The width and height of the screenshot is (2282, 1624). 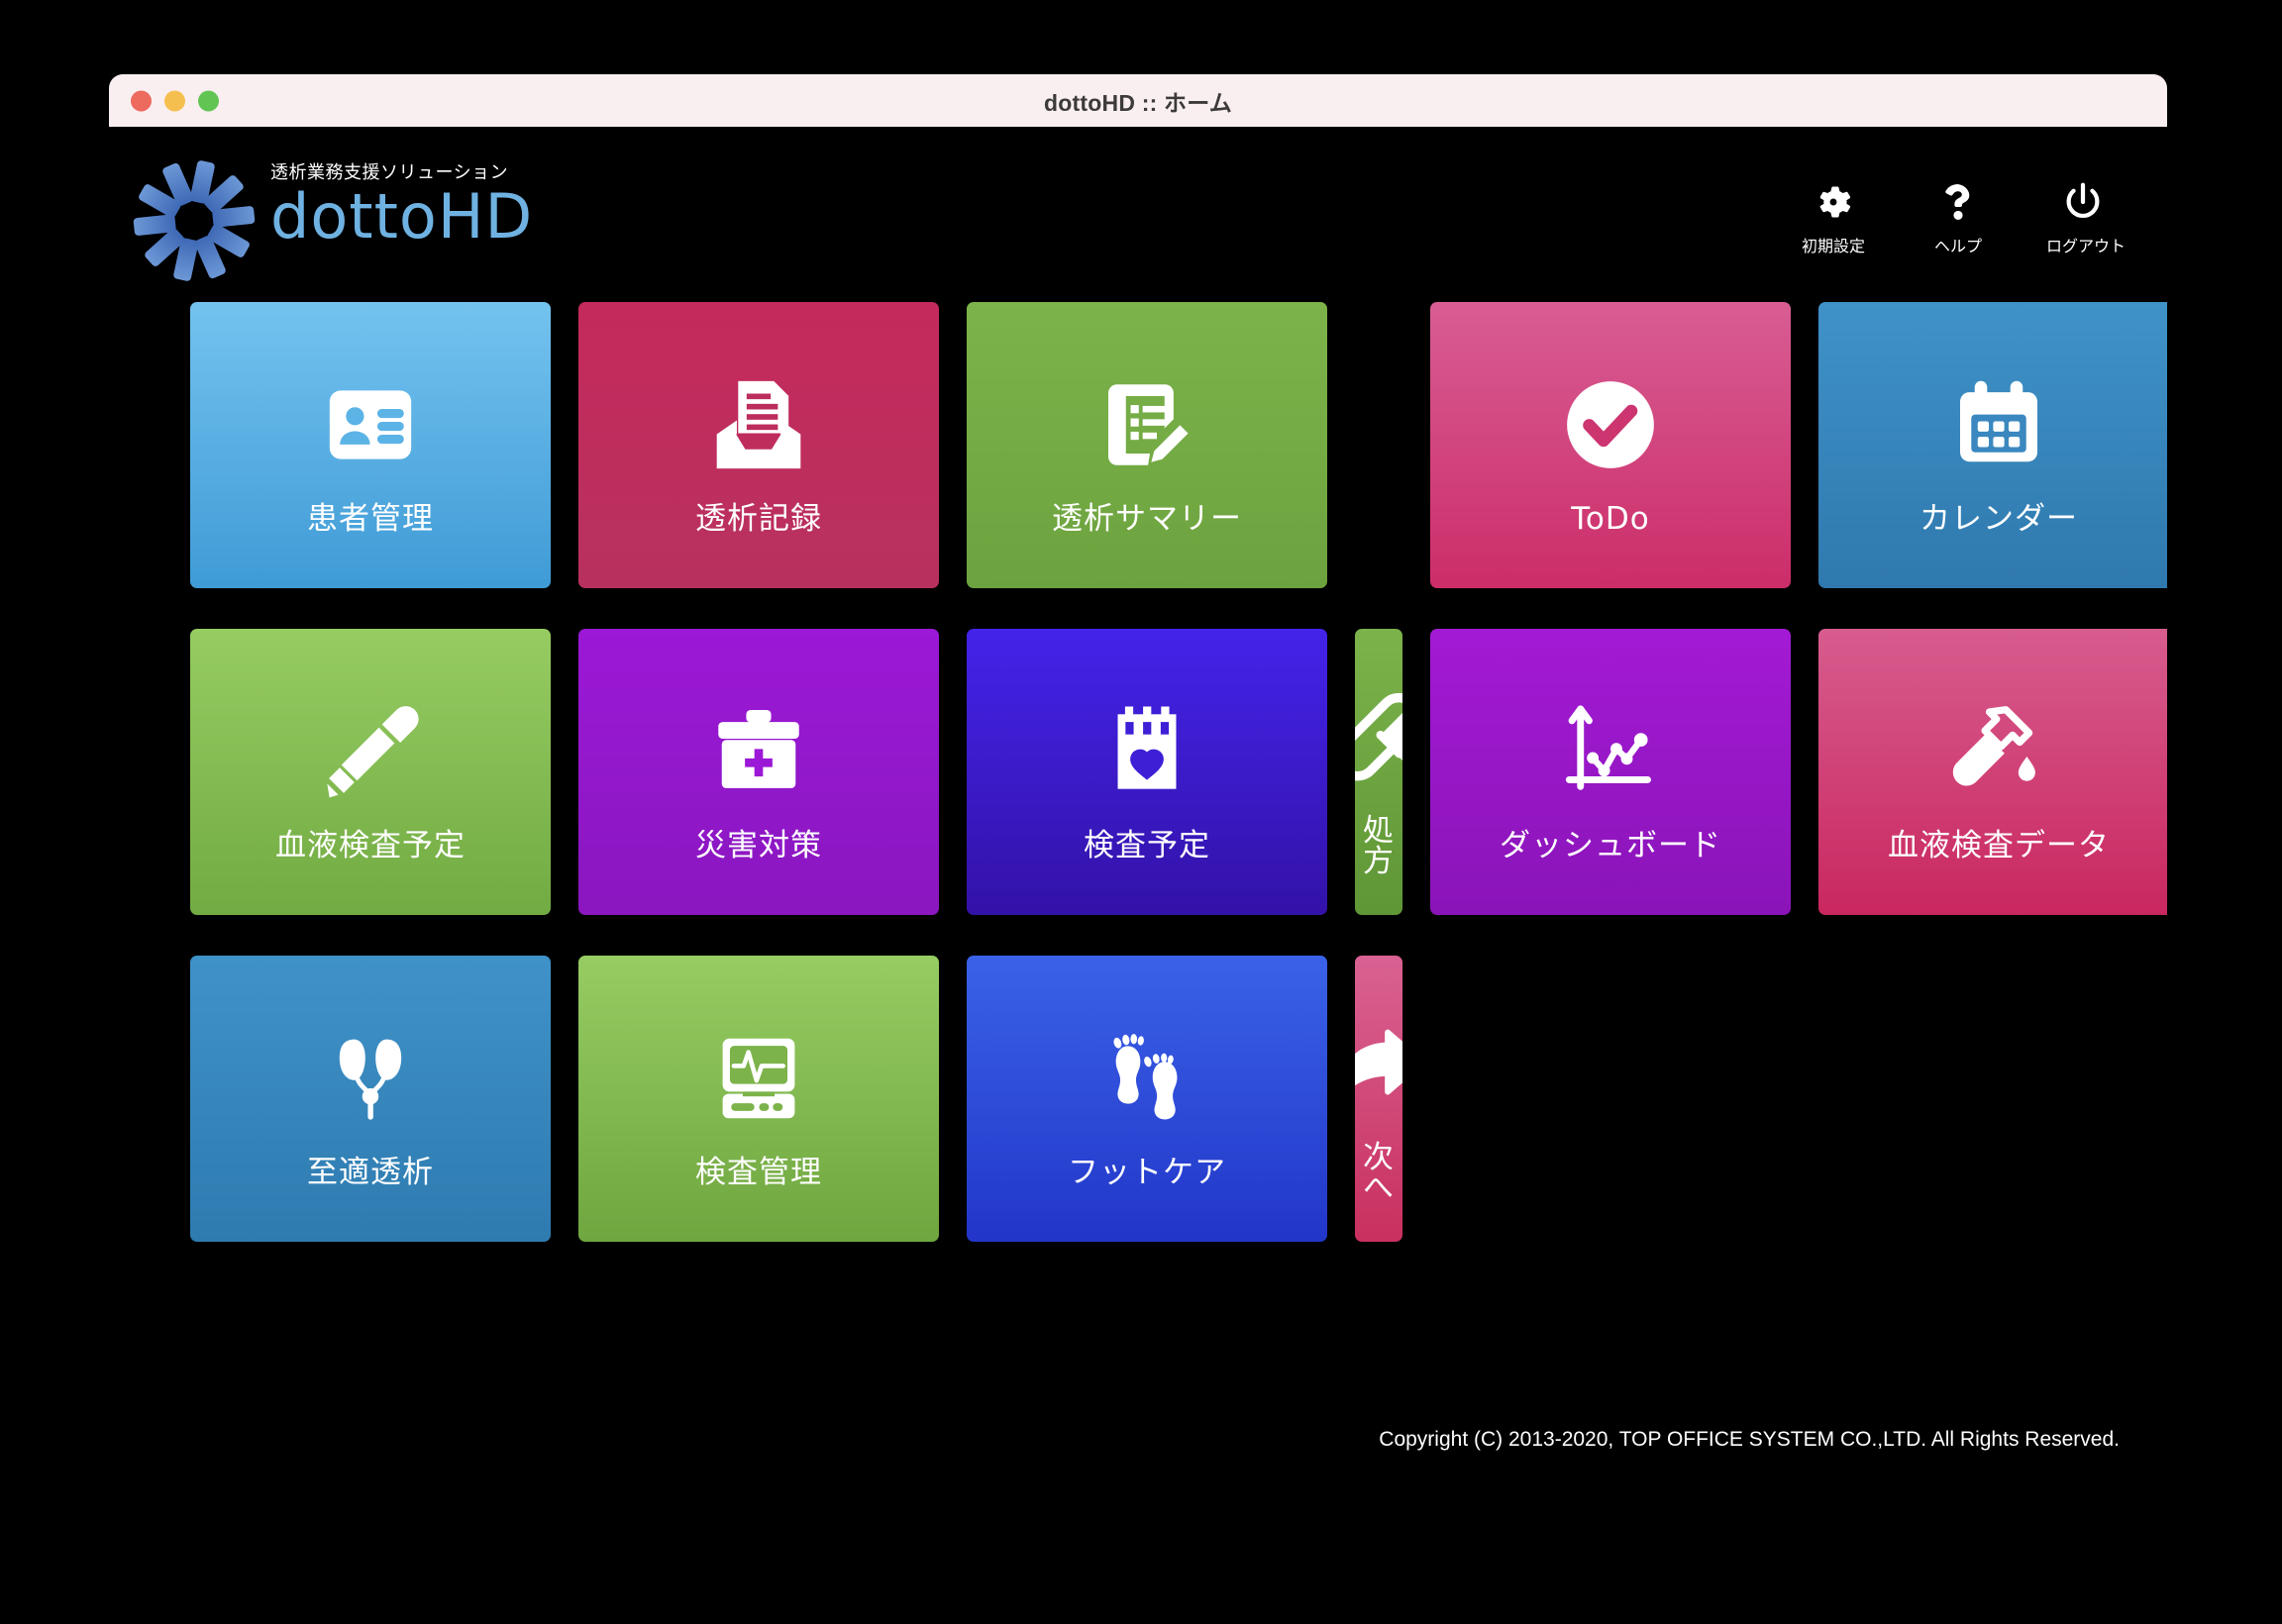 I want to click on tile-label: ダッシュボード, so click(x=1610, y=845).